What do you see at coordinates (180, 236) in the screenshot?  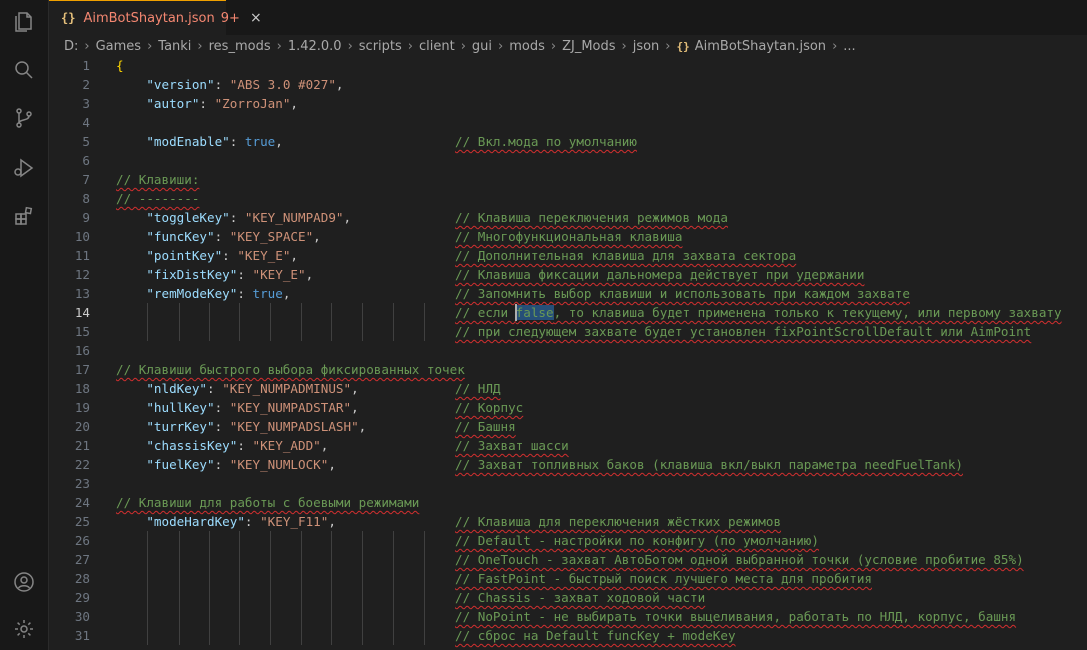 I see `json-key: "funcKey"` at bounding box center [180, 236].